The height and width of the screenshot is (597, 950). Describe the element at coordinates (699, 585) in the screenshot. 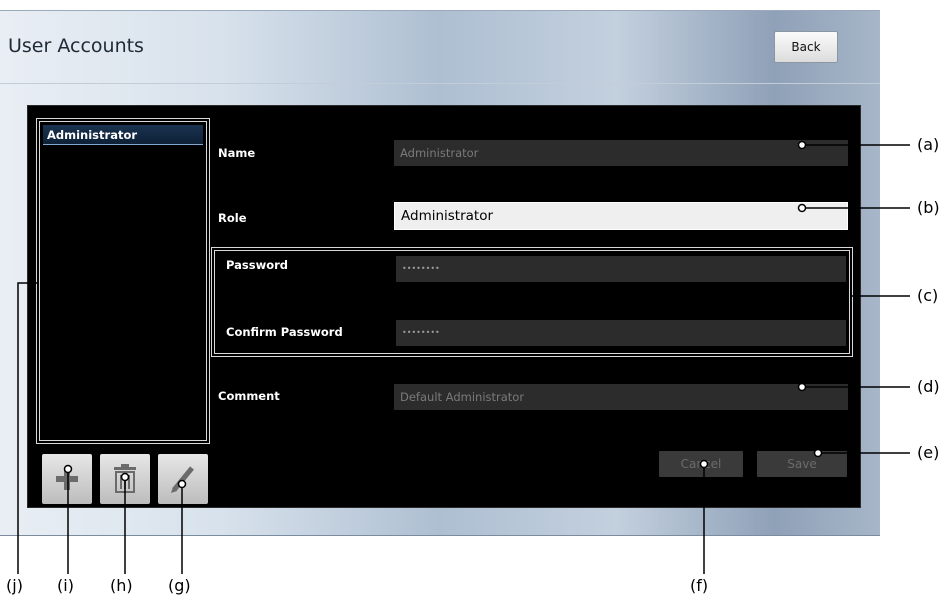

I see `callout-f: (f)` at that location.